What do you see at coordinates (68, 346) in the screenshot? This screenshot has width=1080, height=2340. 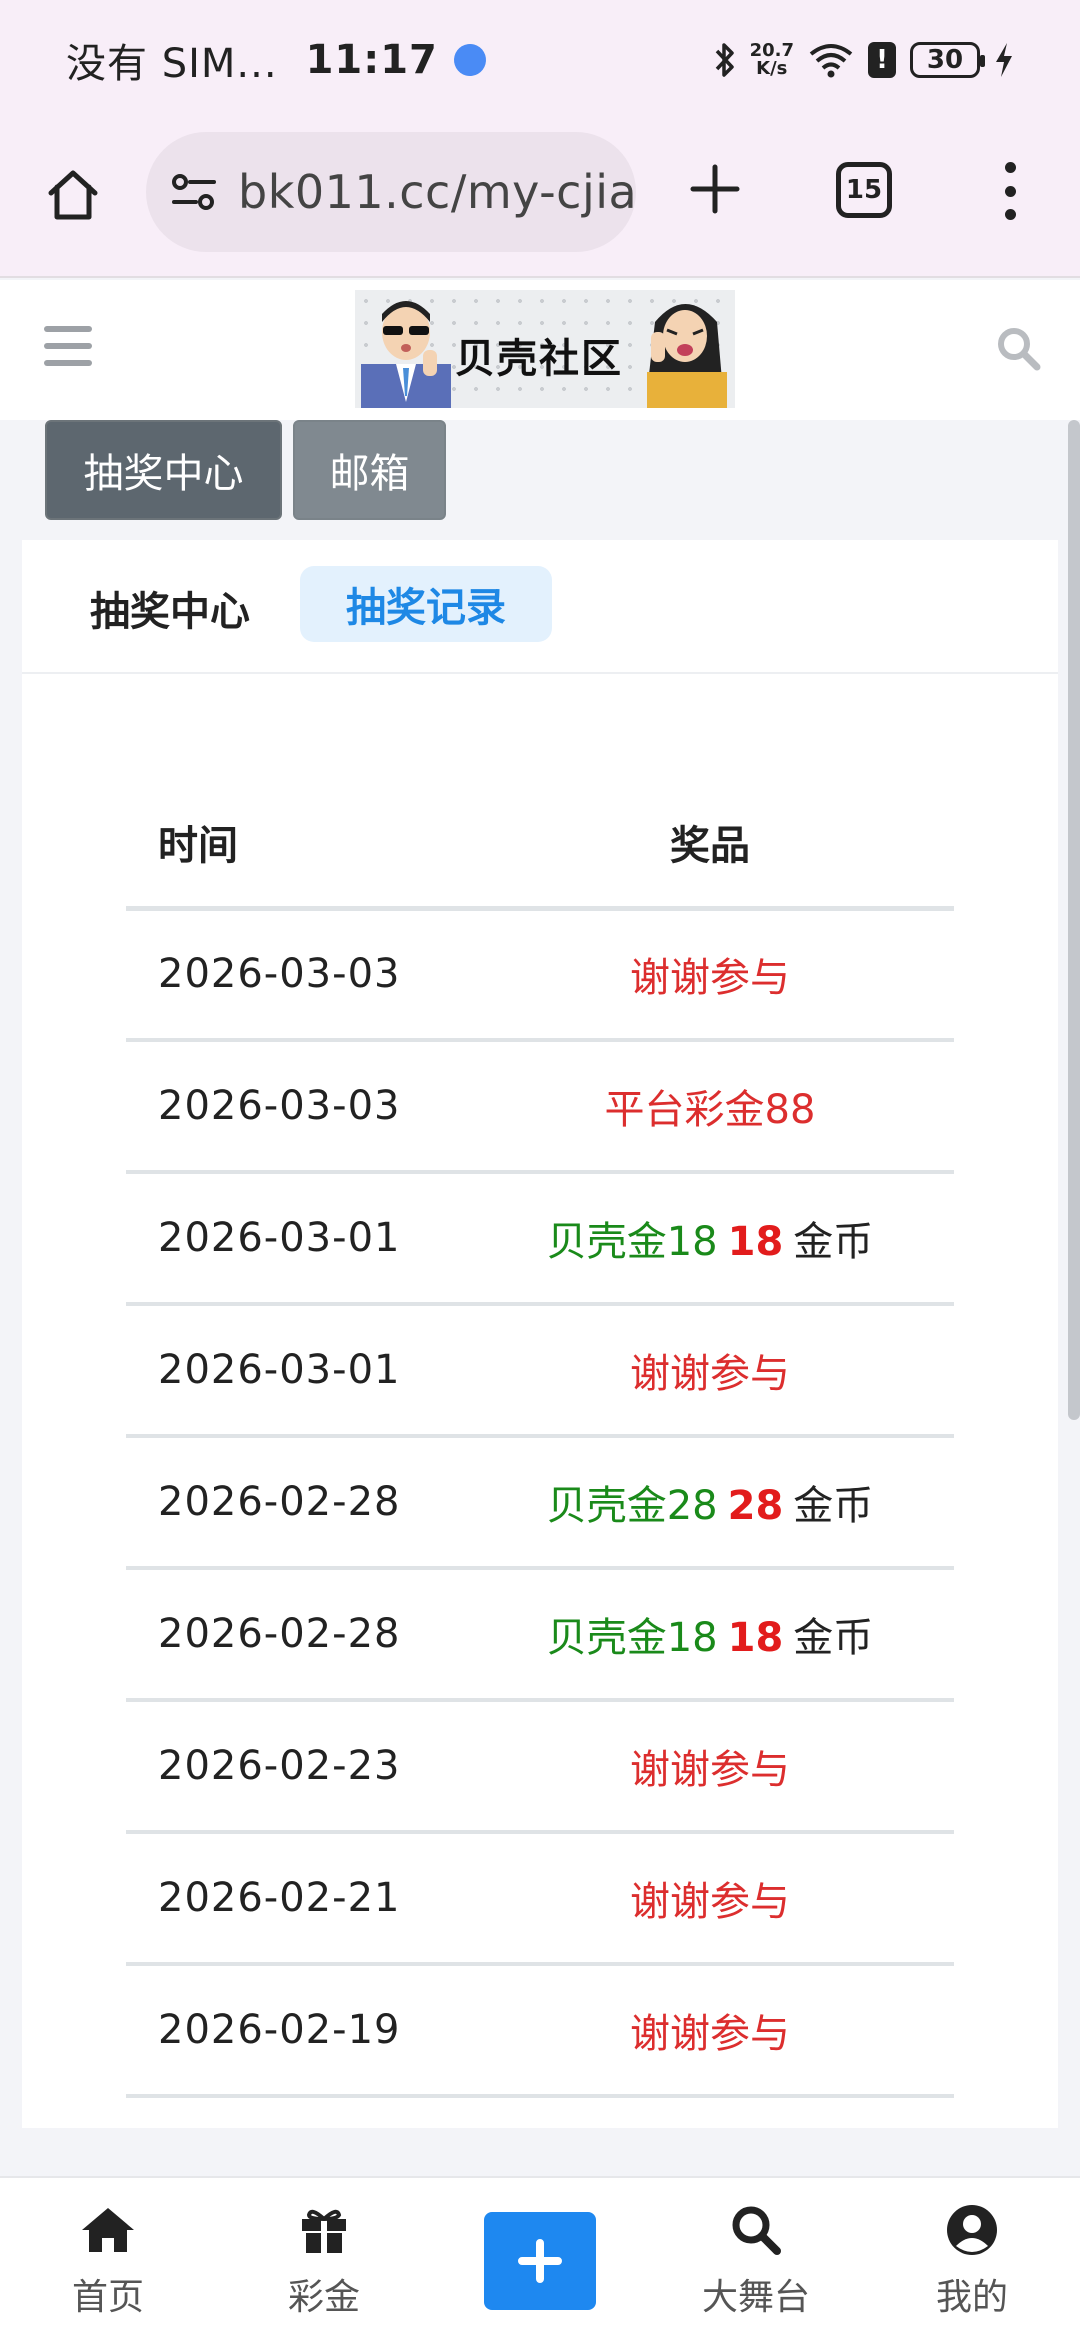 I see `menu-icon` at bounding box center [68, 346].